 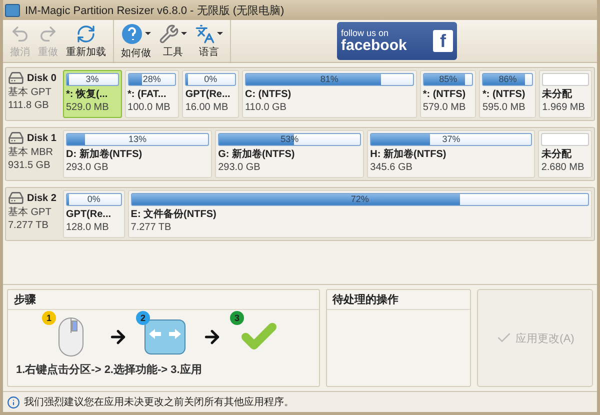 I want to click on partition-size: 529.0 MB, so click(x=87, y=107).